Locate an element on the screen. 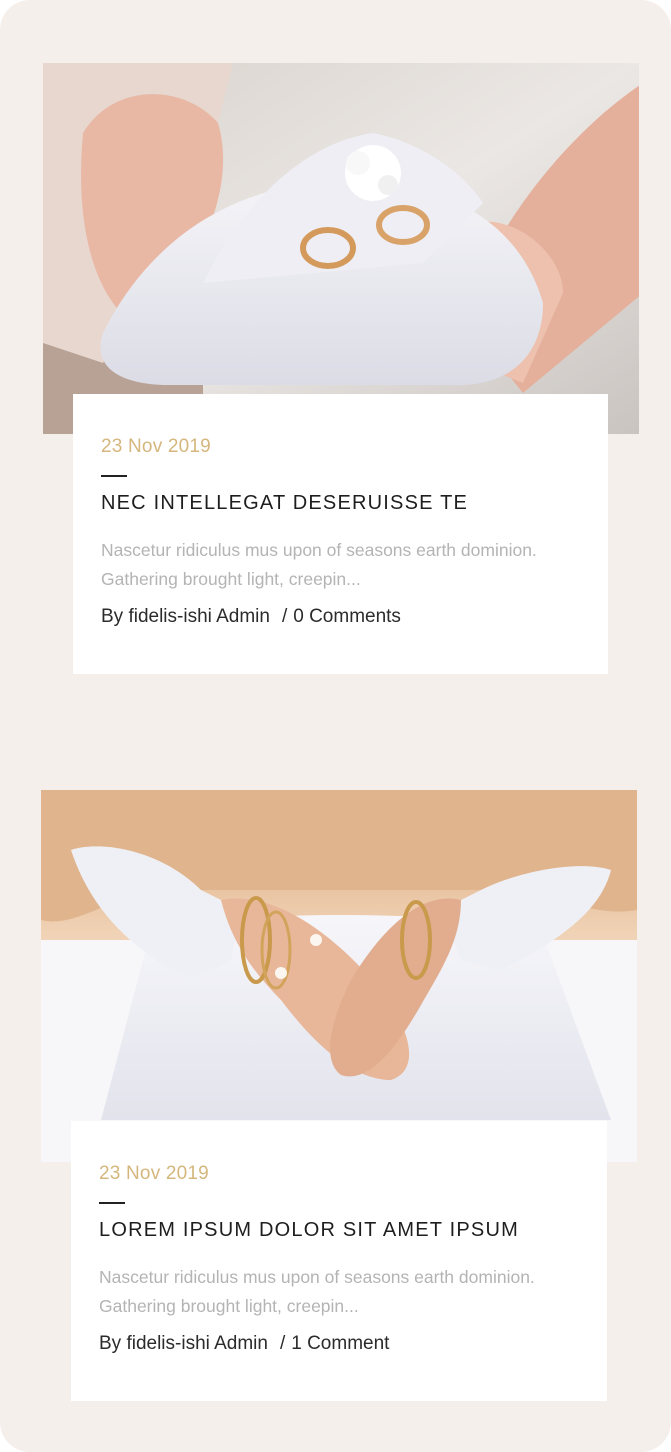 Image resolution: width=671 pixels, height=1452 pixels. comments-link: 0 Comments is located at coordinates (347, 616).